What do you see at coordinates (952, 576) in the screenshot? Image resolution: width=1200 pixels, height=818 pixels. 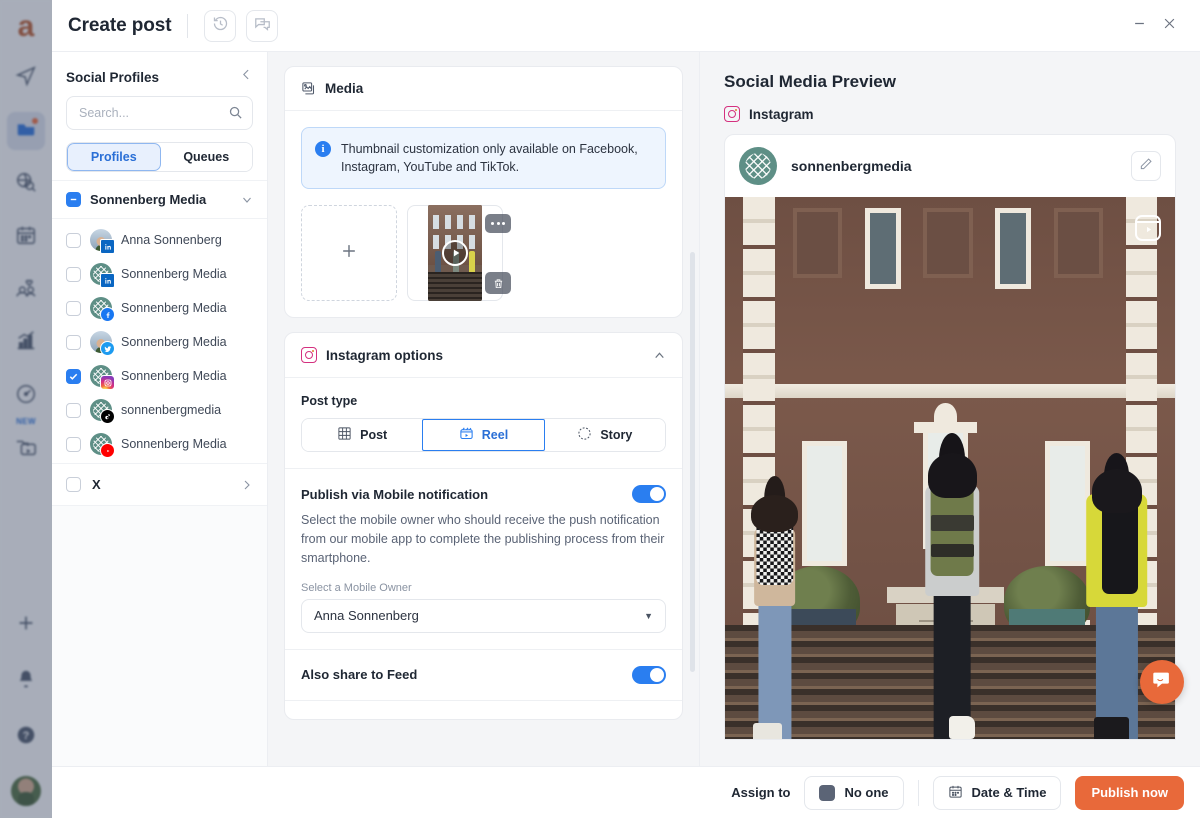 I see `preview-person-center` at bounding box center [952, 576].